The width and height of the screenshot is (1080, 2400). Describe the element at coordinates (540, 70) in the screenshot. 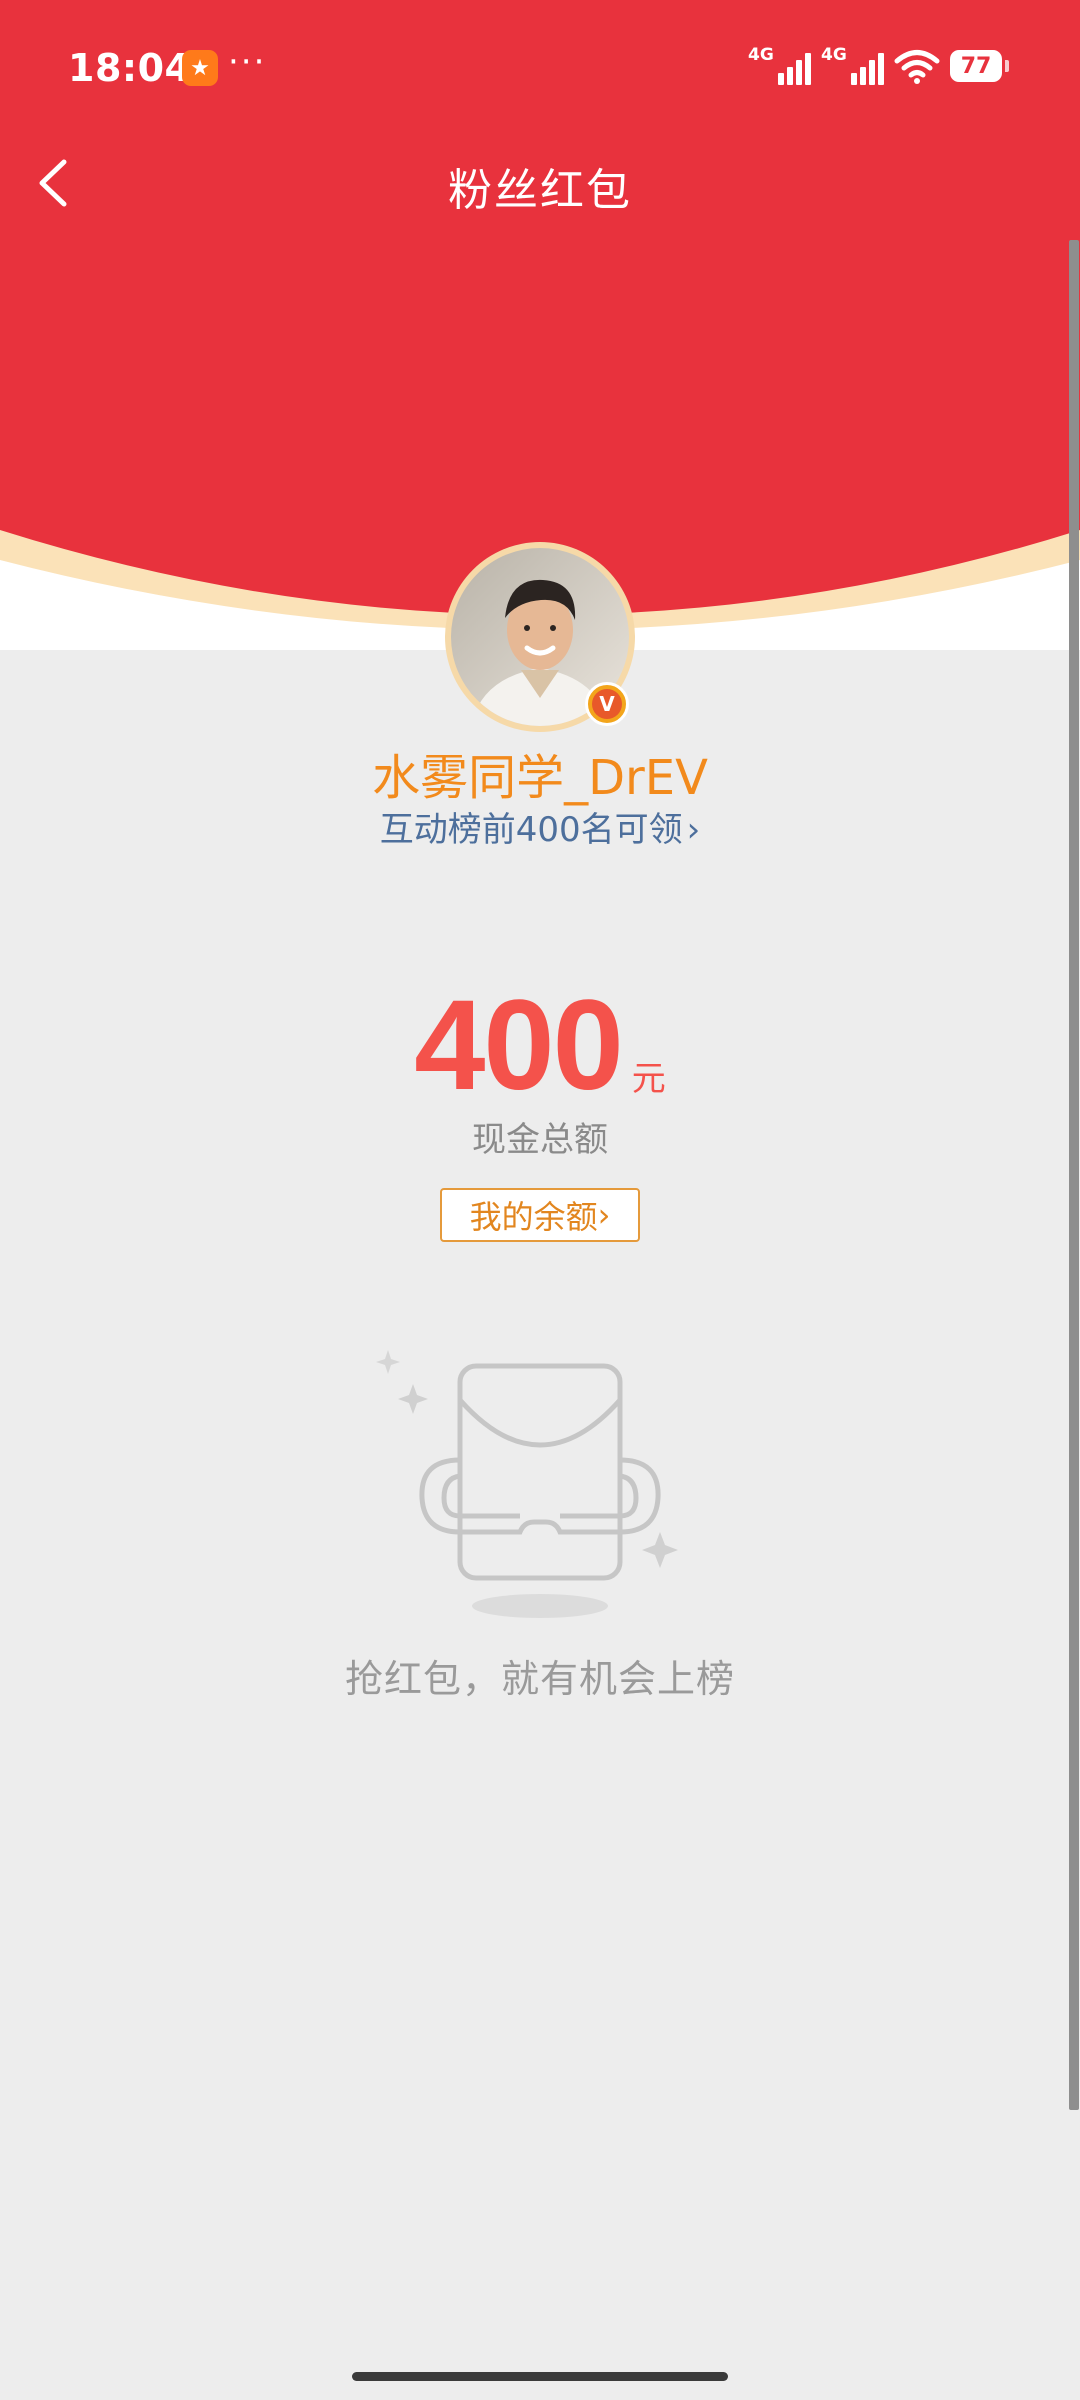

I see `status-bar: 18:04 ★ ··· 4G 4G 77` at that location.